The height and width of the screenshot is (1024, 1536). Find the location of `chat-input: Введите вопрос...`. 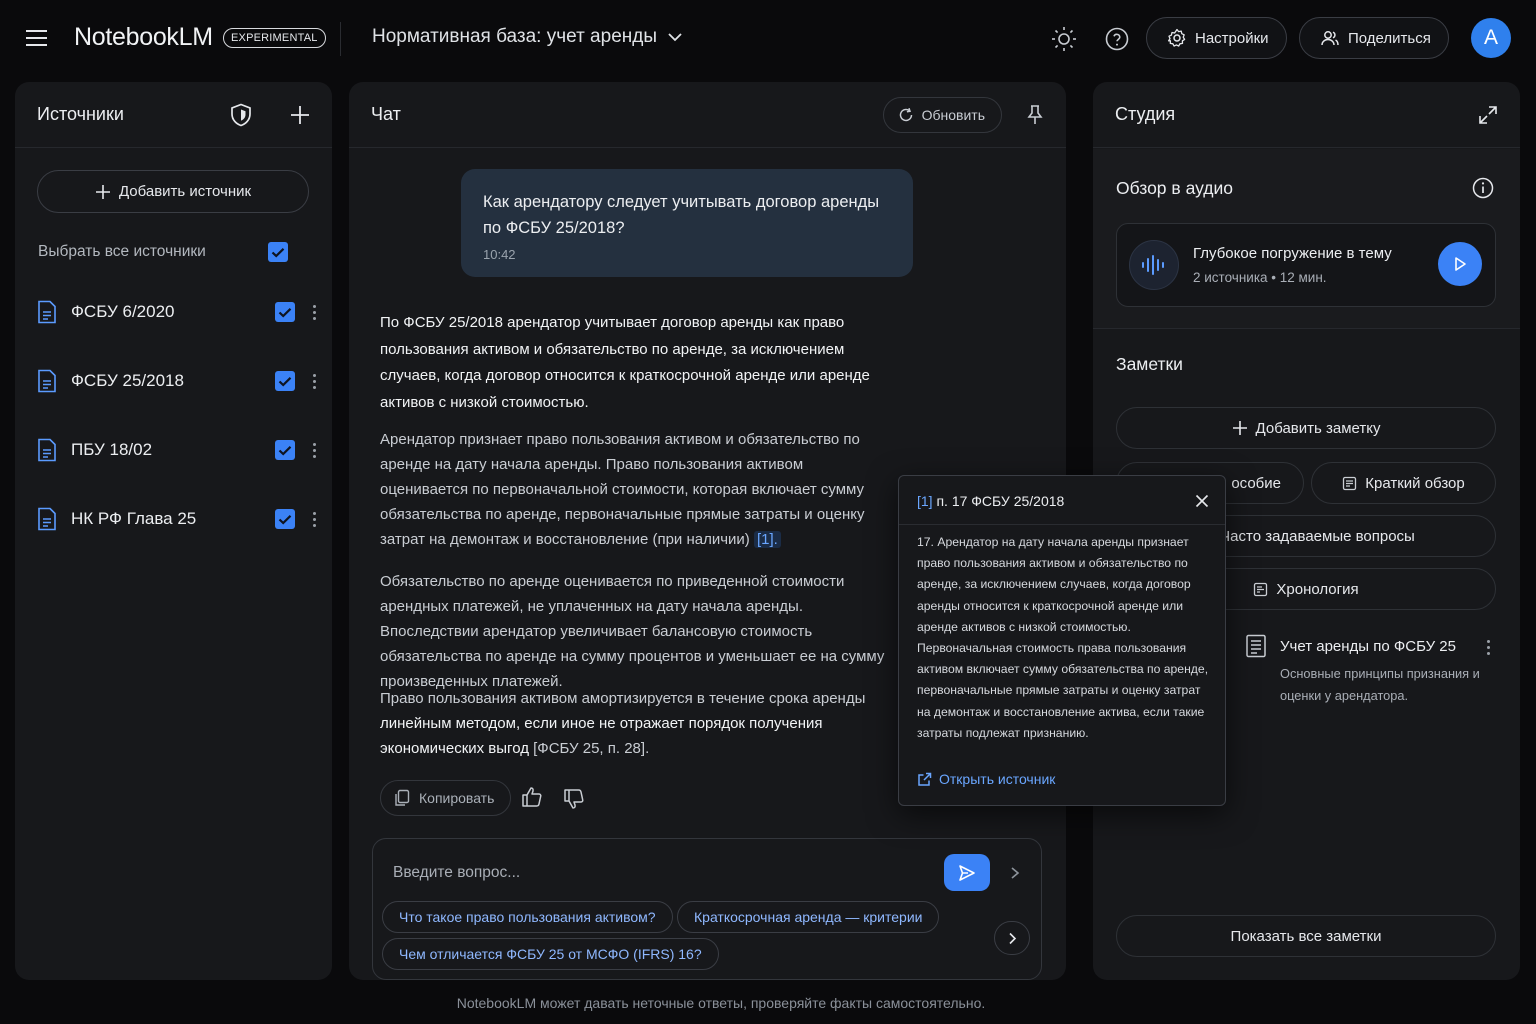

chat-input: Введите вопрос... is located at coordinates (456, 873).